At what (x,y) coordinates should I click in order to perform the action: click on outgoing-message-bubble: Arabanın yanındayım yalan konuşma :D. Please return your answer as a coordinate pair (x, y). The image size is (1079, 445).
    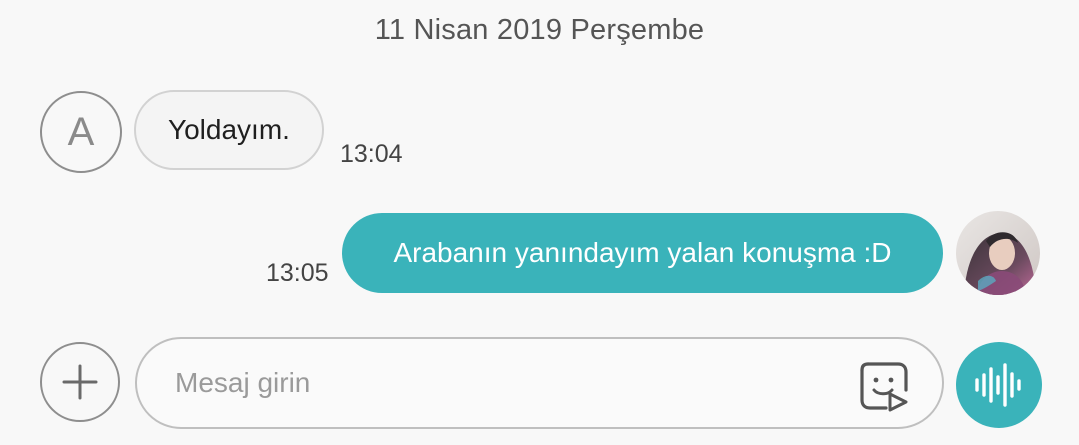
    Looking at the image, I should click on (642, 253).